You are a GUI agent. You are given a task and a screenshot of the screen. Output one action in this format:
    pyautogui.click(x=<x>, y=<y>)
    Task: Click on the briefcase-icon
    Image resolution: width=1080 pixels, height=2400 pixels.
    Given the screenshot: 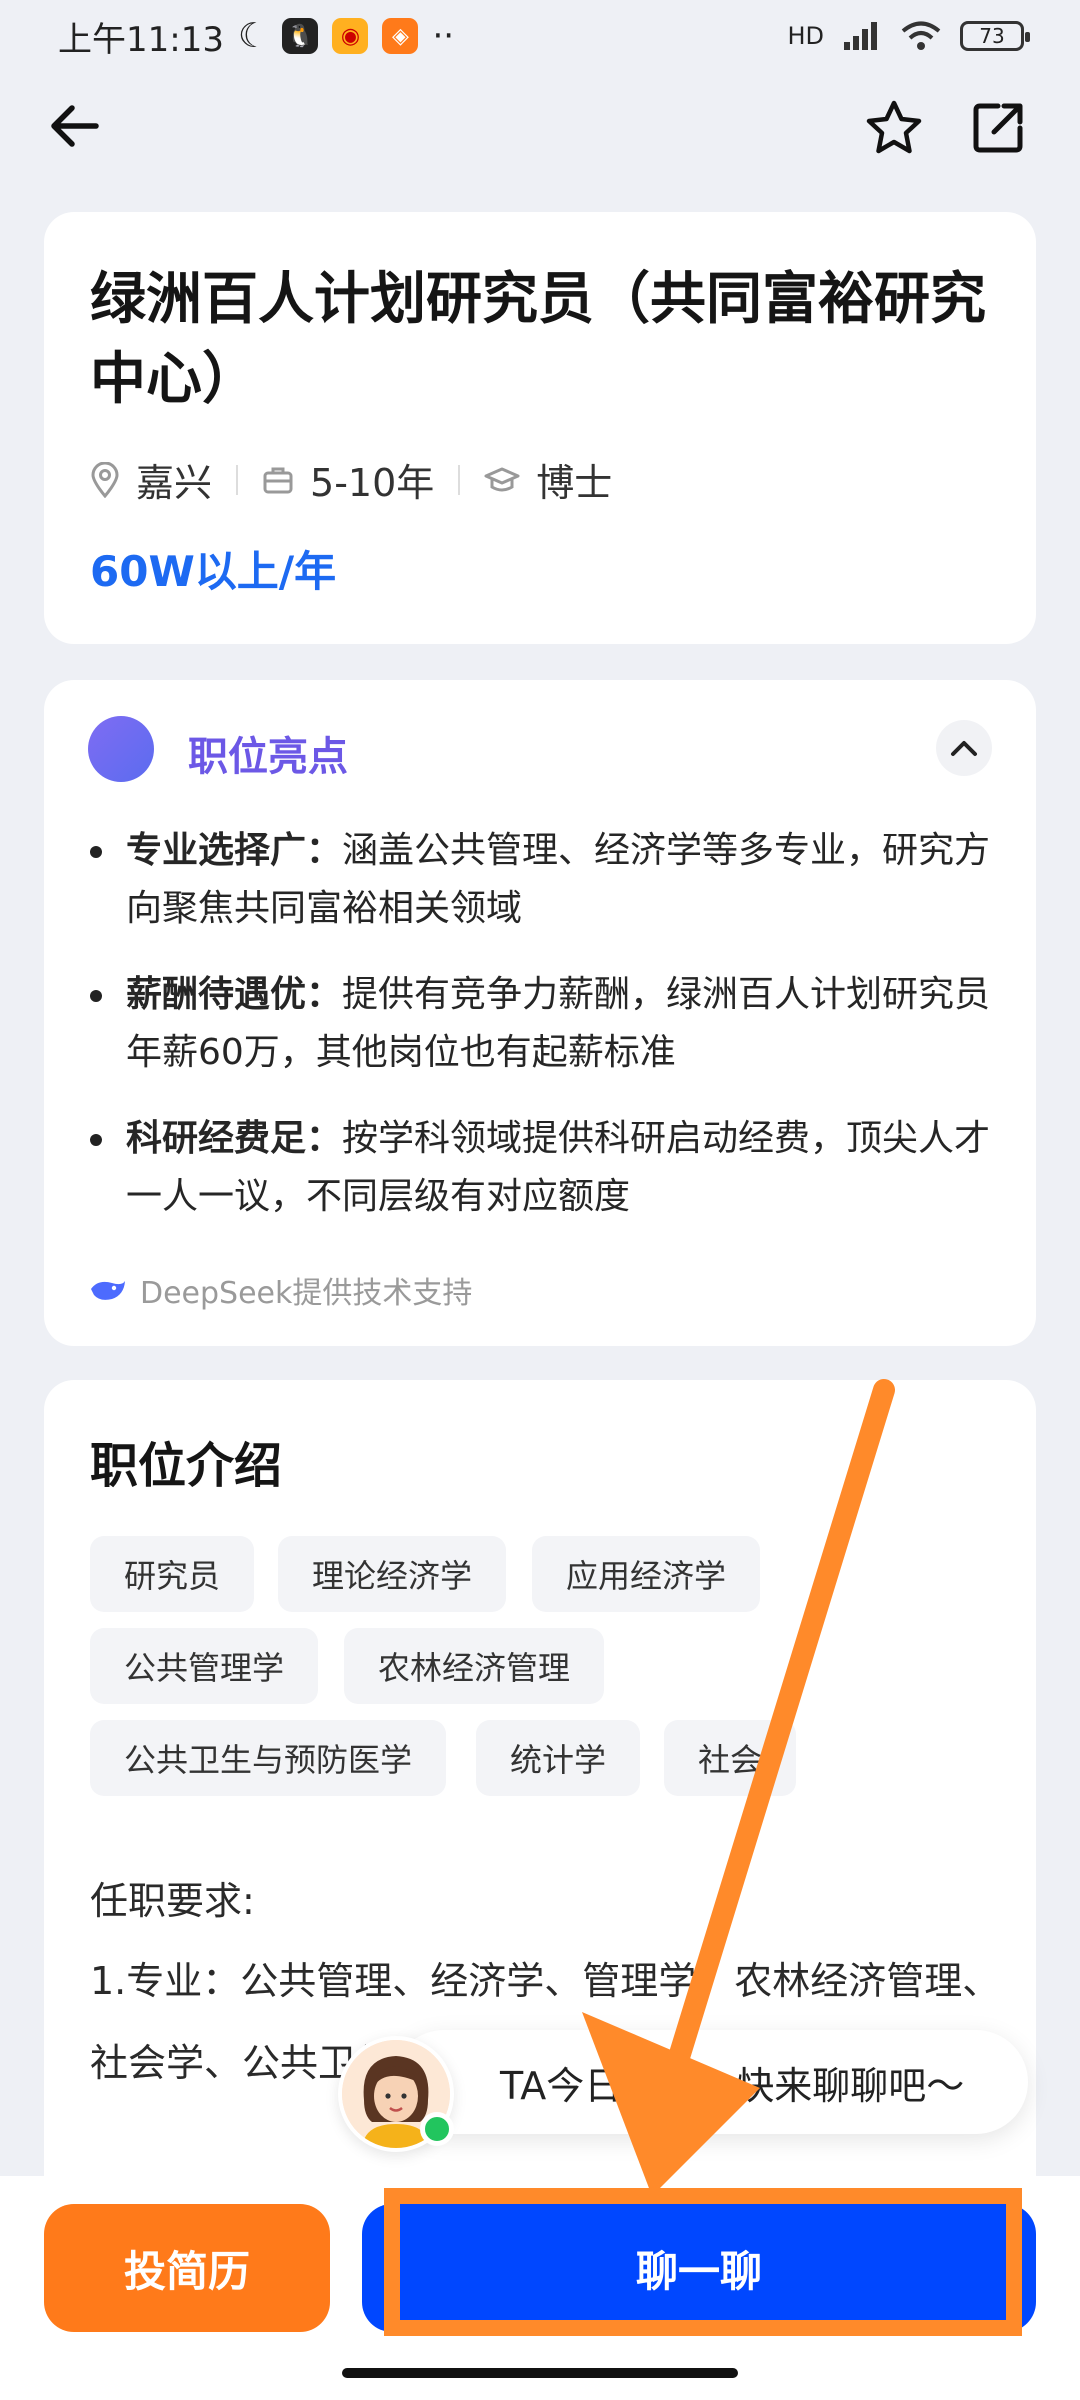 What is the action you would take?
    pyautogui.click(x=278, y=480)
    